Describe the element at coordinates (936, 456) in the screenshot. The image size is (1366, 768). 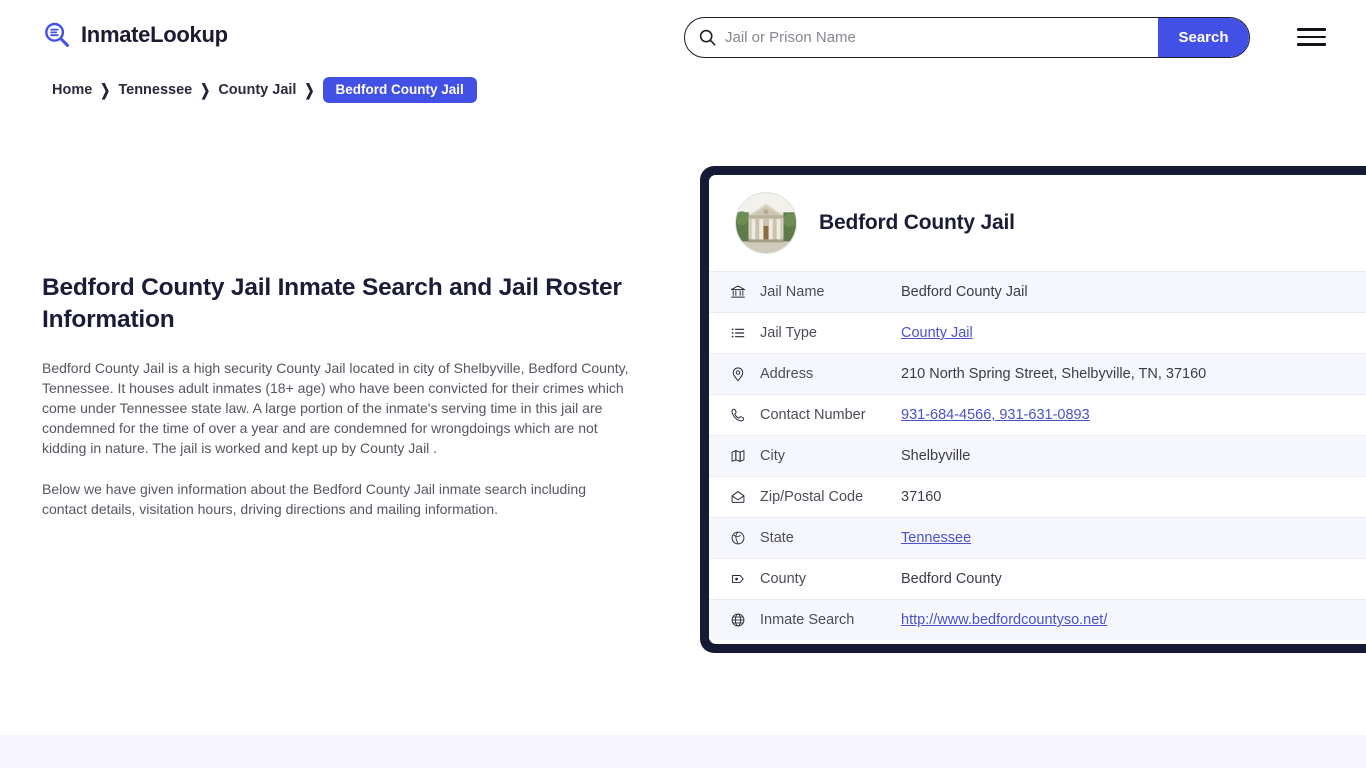
I see `row-value: Shelbyville` at that location.